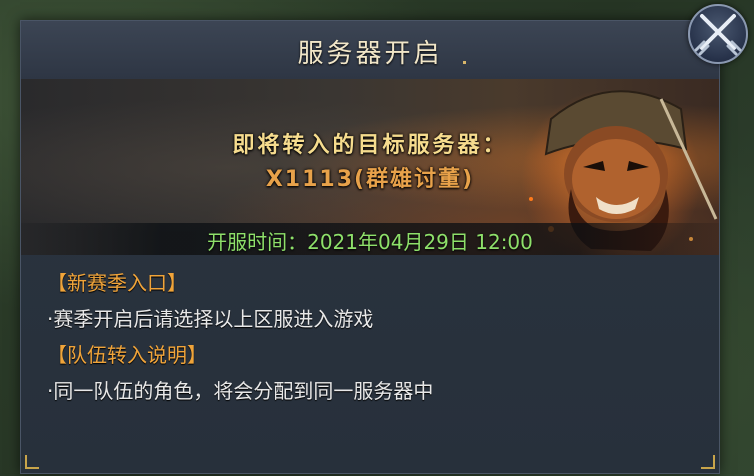 The height and width of the screenshot is (476, 754). What do you see at coordinates (708, 462) in the screenshot?
I see `corner-ornament-right` at bounding box center [708, 462].